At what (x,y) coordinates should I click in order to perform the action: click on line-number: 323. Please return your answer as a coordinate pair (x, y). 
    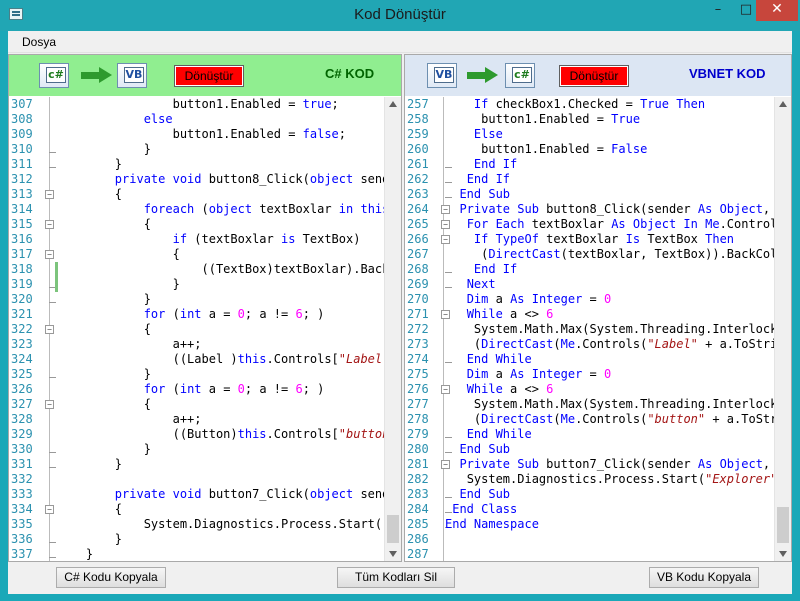
    Looking at the image, I should click on (22, 344).